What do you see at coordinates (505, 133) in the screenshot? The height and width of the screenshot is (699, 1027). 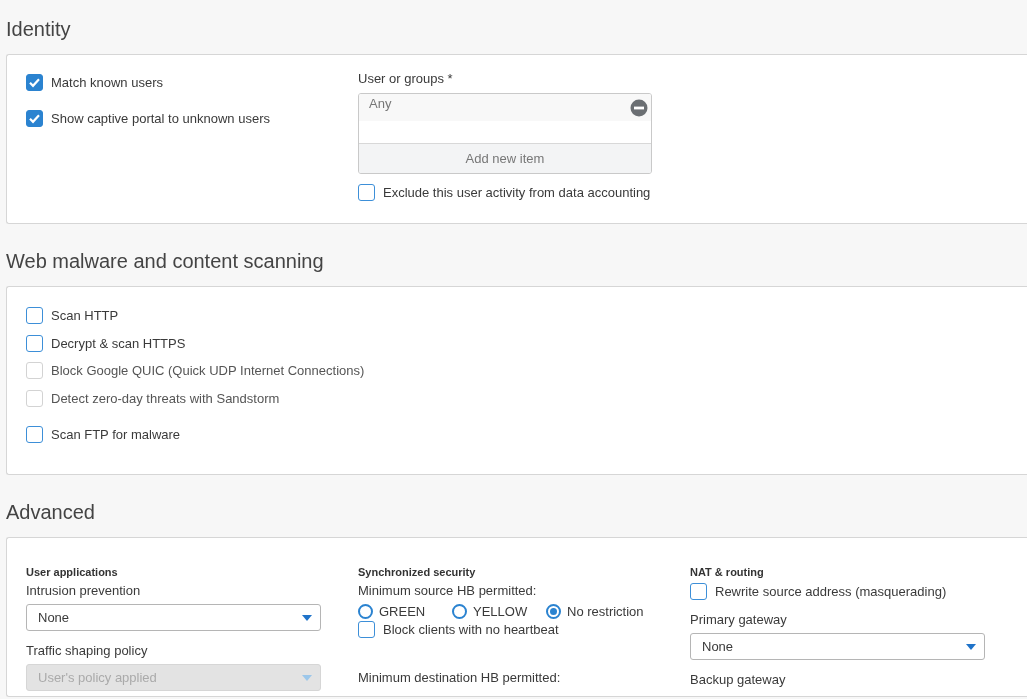 I see `user-list-field: Any Add new item` at bounding box center [505, 133].